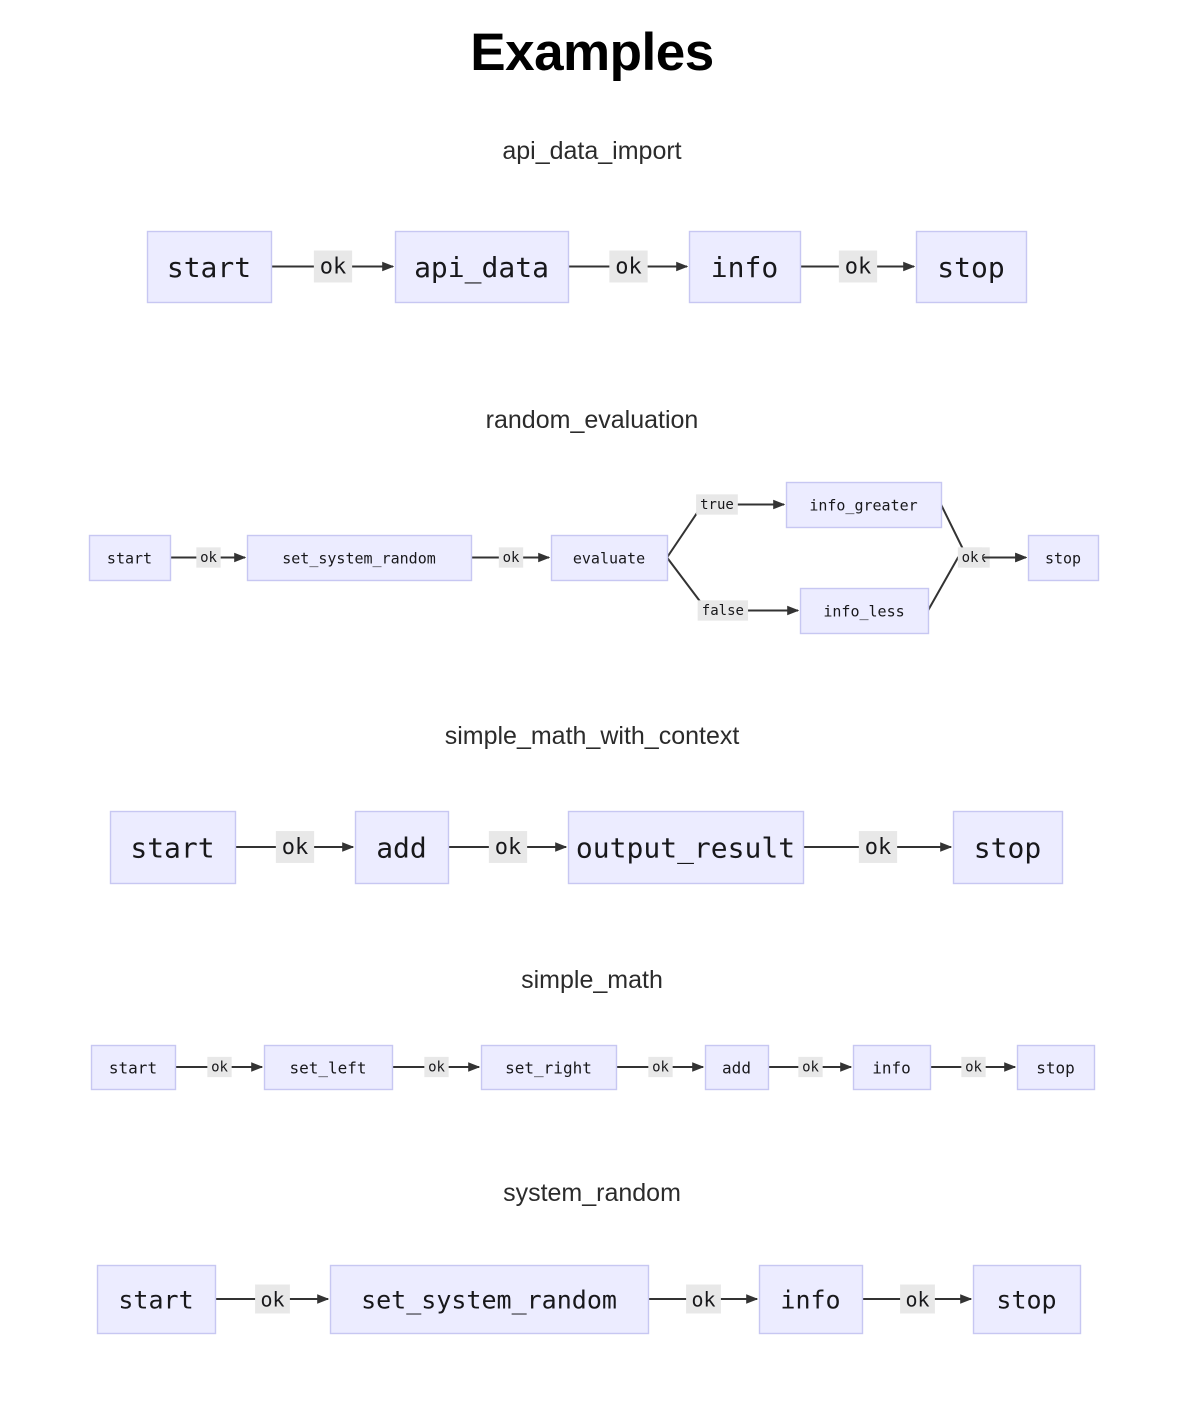 The height and width of the screenshot is (1426, 1184). I want to click on edge-info-to-stop: ok, so click(917, 1299).